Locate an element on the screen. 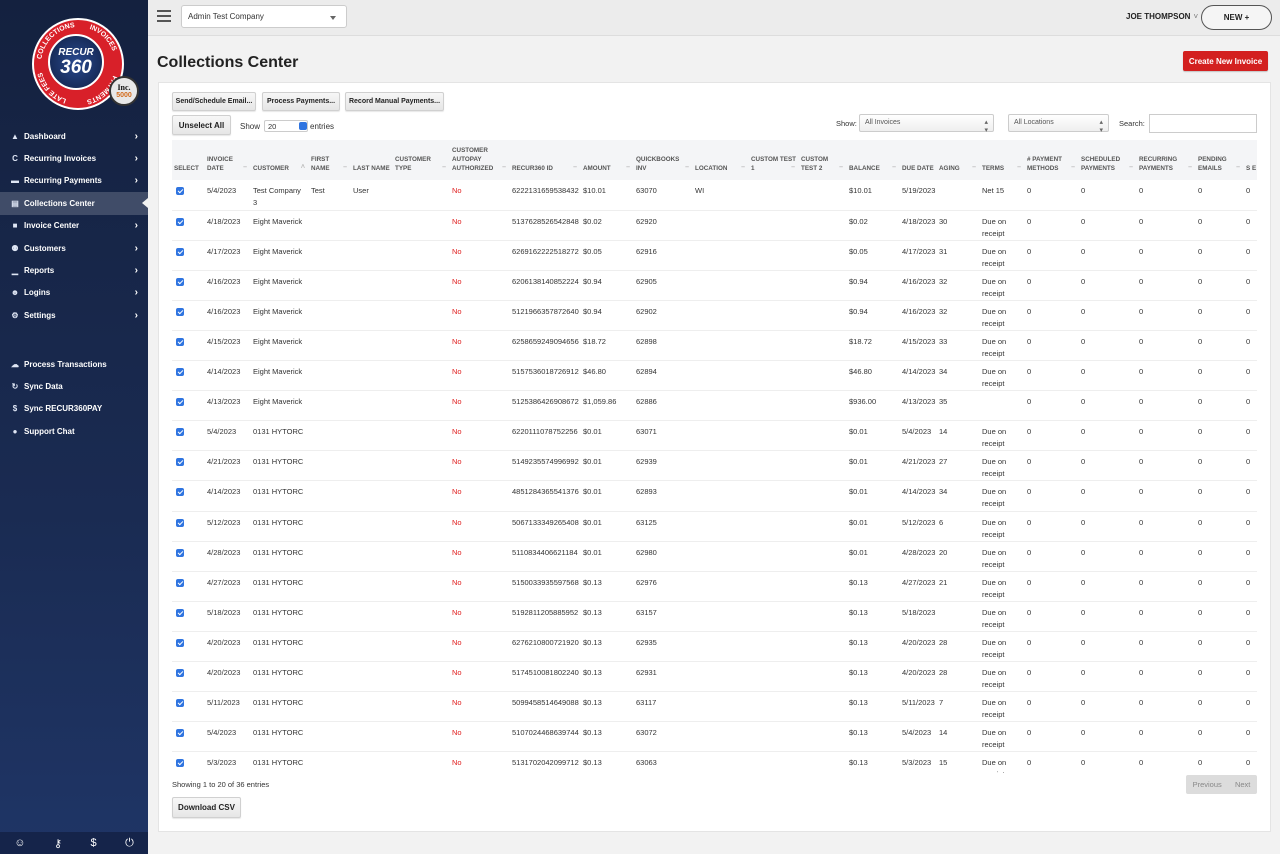  hamburger-menu-icon is located at coordinates (164, 16).